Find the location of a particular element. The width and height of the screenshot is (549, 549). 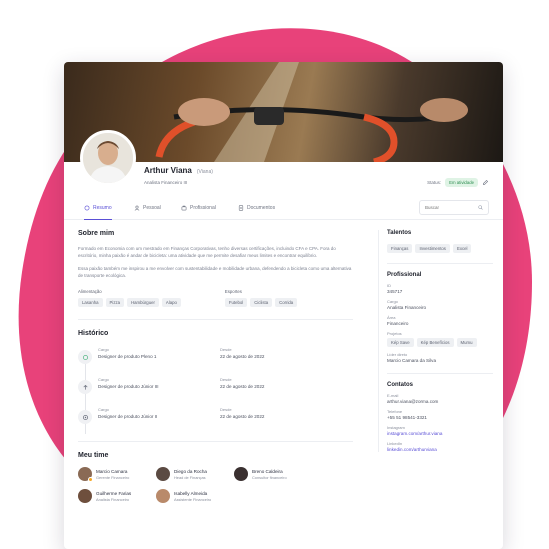

area-value: Financeiro is located at coordinates (398, 323).